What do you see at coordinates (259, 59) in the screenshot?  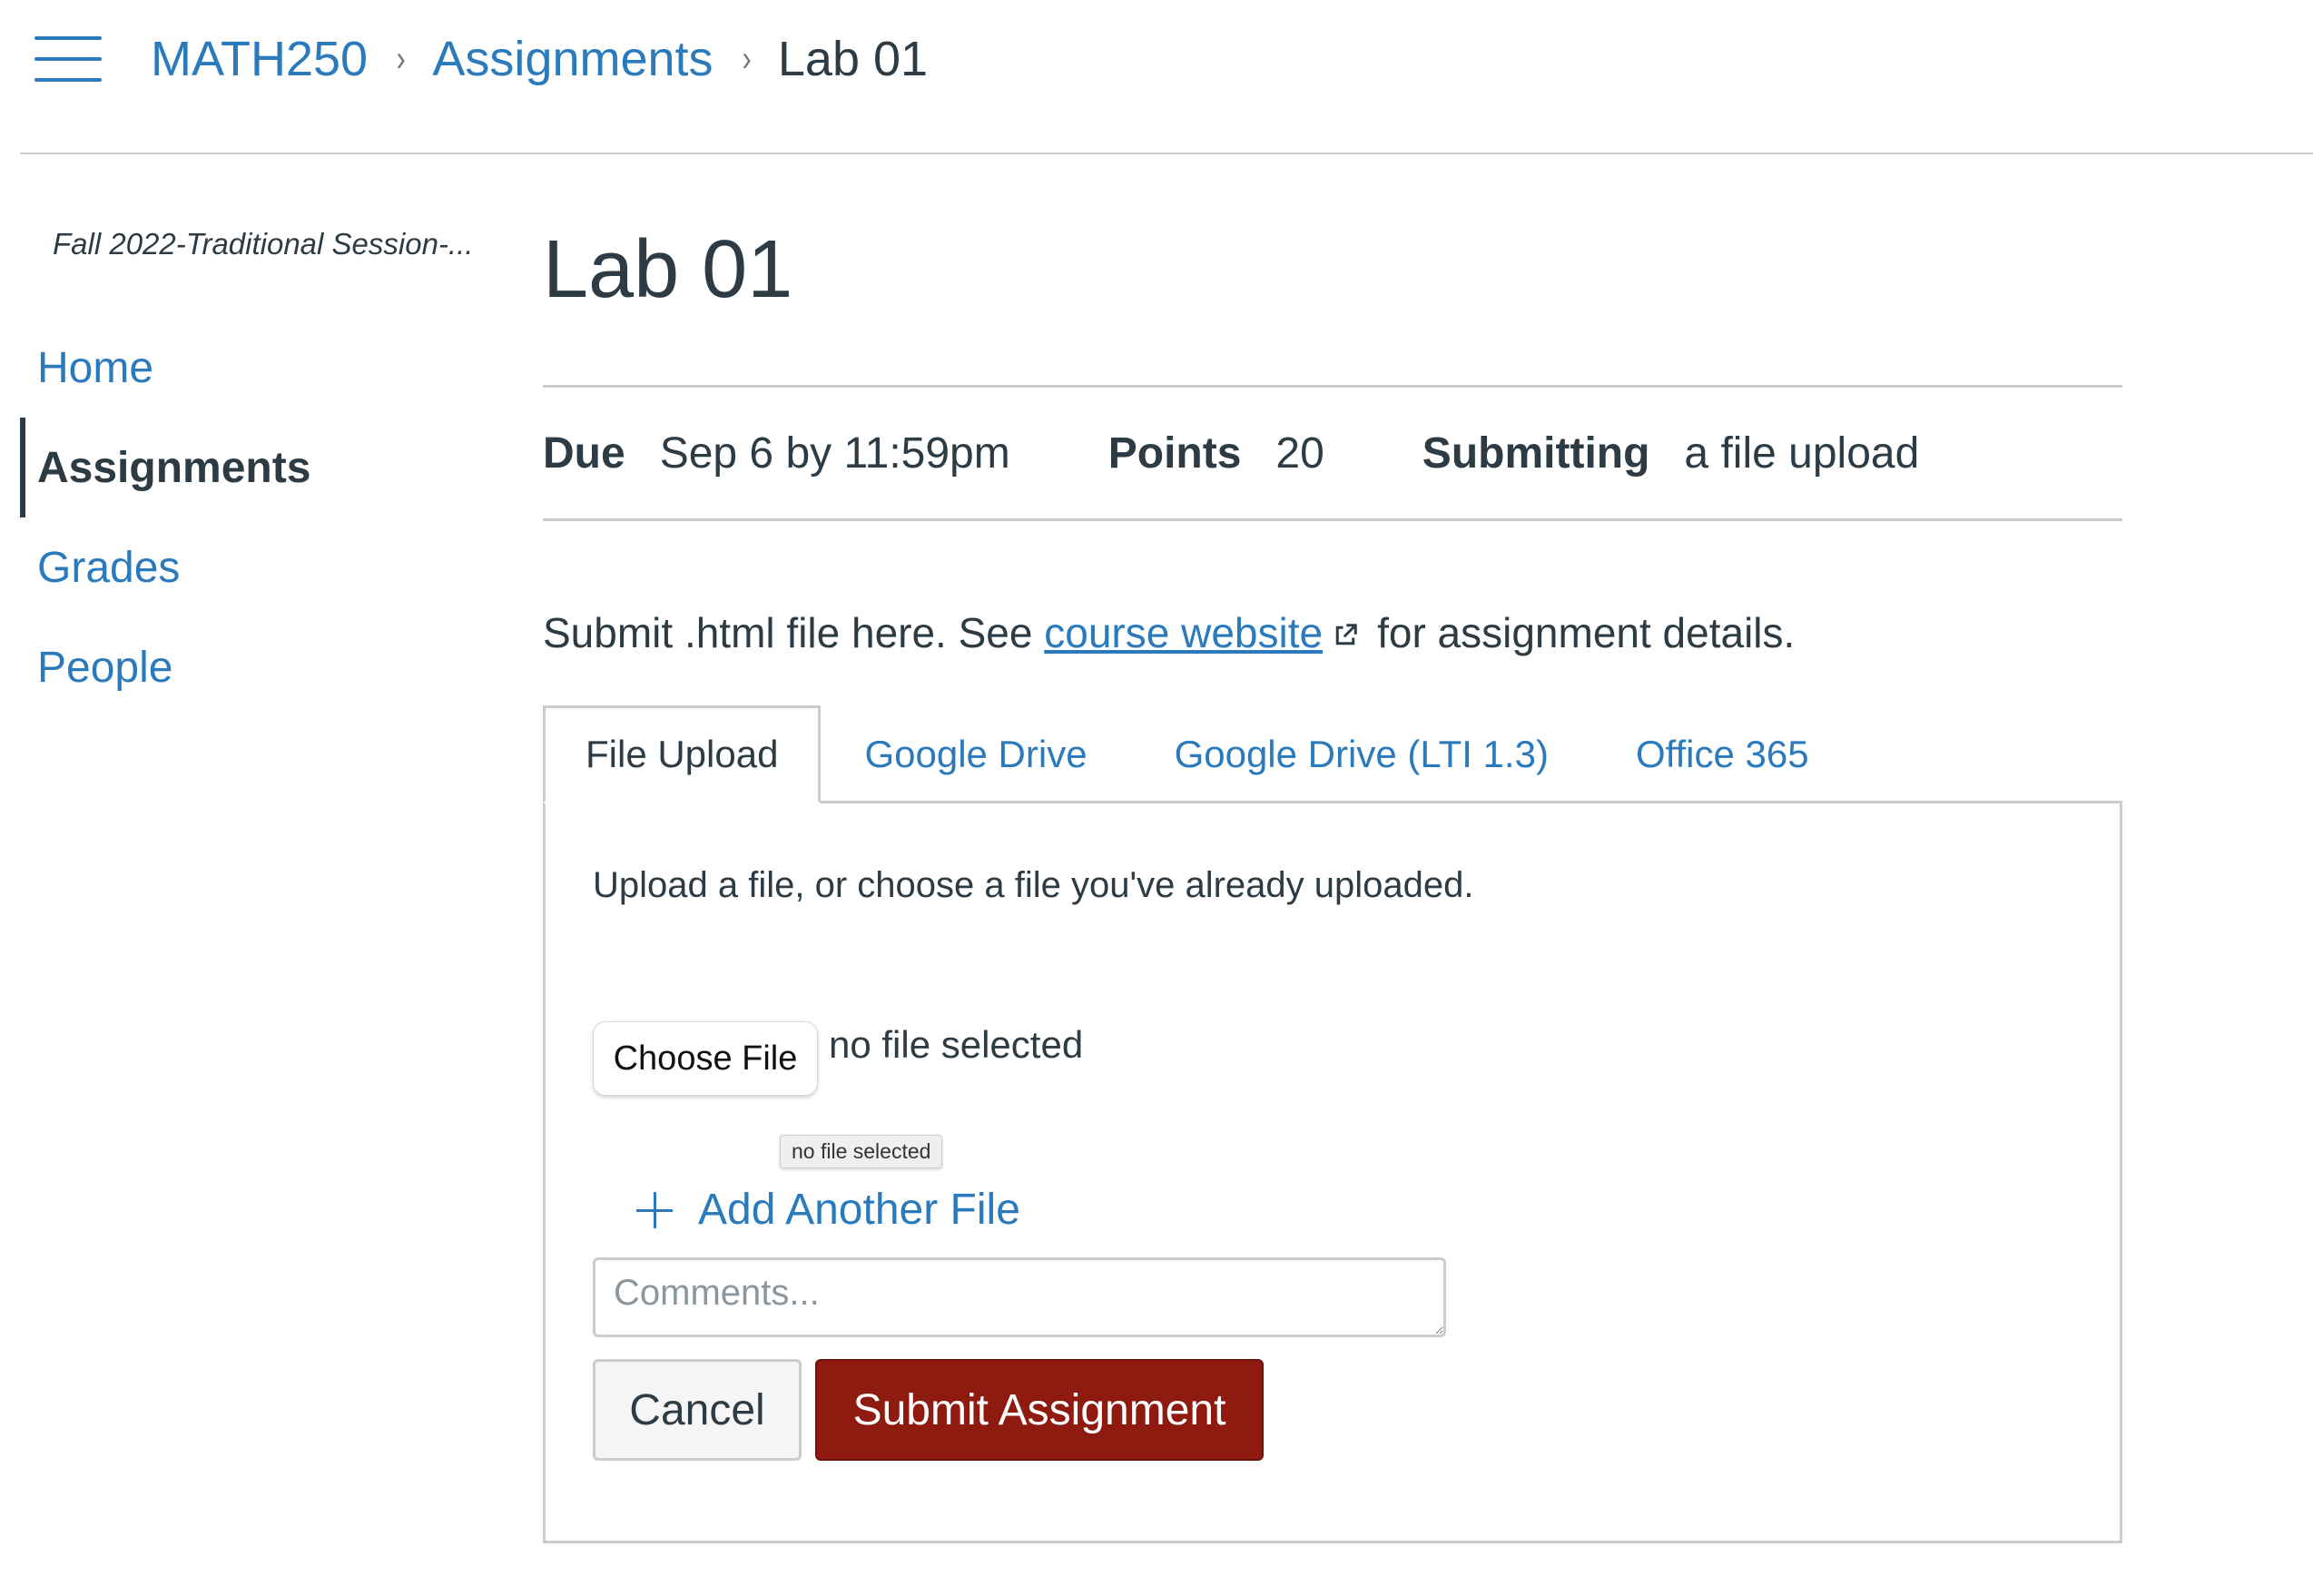 I see `breadcrumb-course-link: MATH250` at bounding box center [259, 59].